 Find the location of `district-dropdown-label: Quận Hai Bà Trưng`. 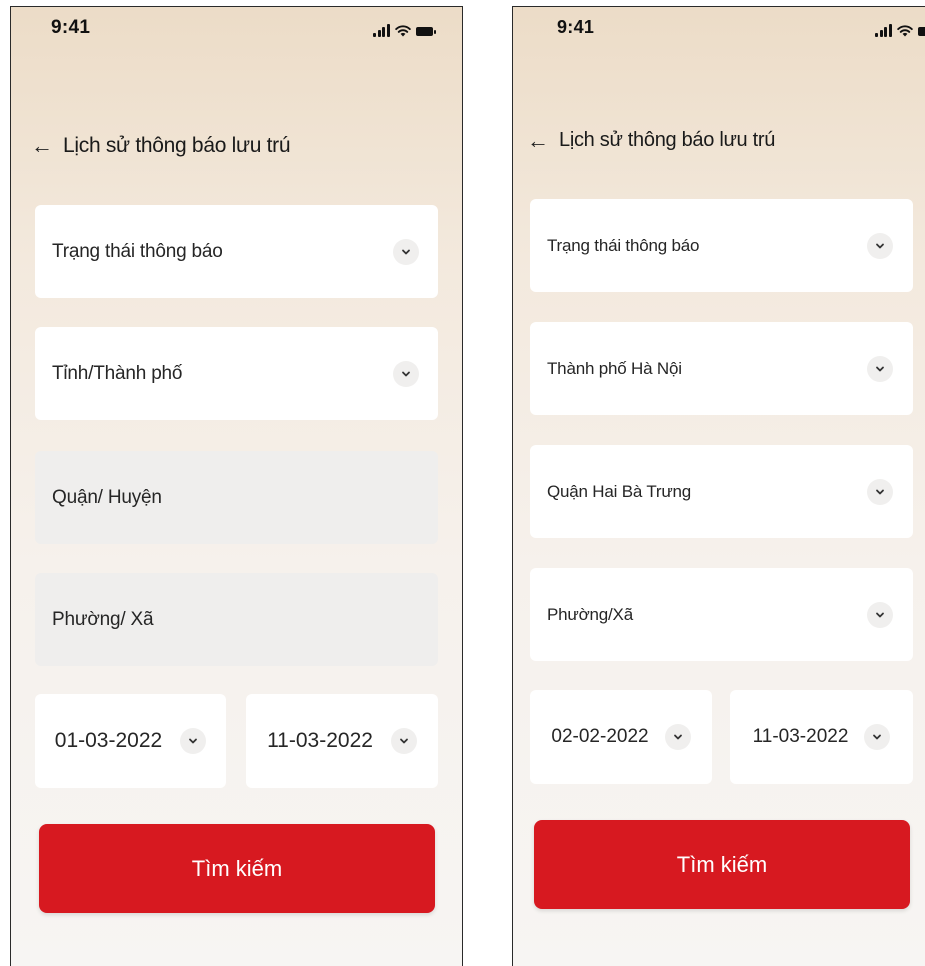

district-dropdown-label: Quận Hai Bà Trưng is located at coordinates (707, 492).